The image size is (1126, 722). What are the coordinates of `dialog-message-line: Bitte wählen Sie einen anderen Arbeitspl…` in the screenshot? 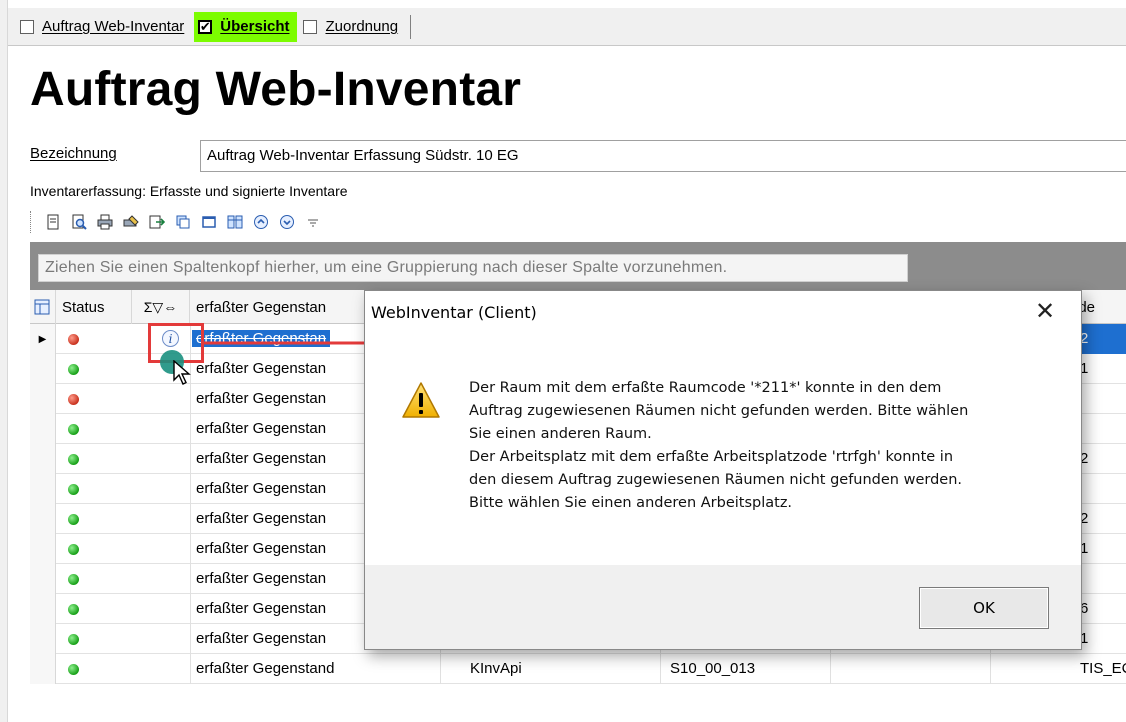 It's located at (631, 503).